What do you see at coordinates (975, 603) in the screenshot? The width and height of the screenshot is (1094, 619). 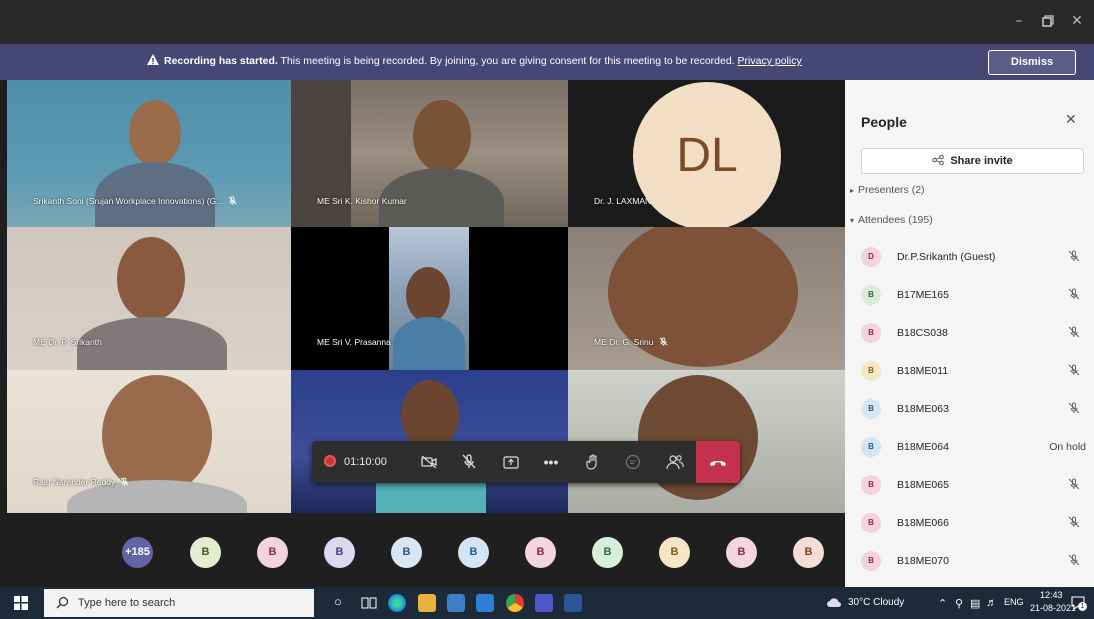 I see `network-icon: ▤` at bounding box center [975, 603].